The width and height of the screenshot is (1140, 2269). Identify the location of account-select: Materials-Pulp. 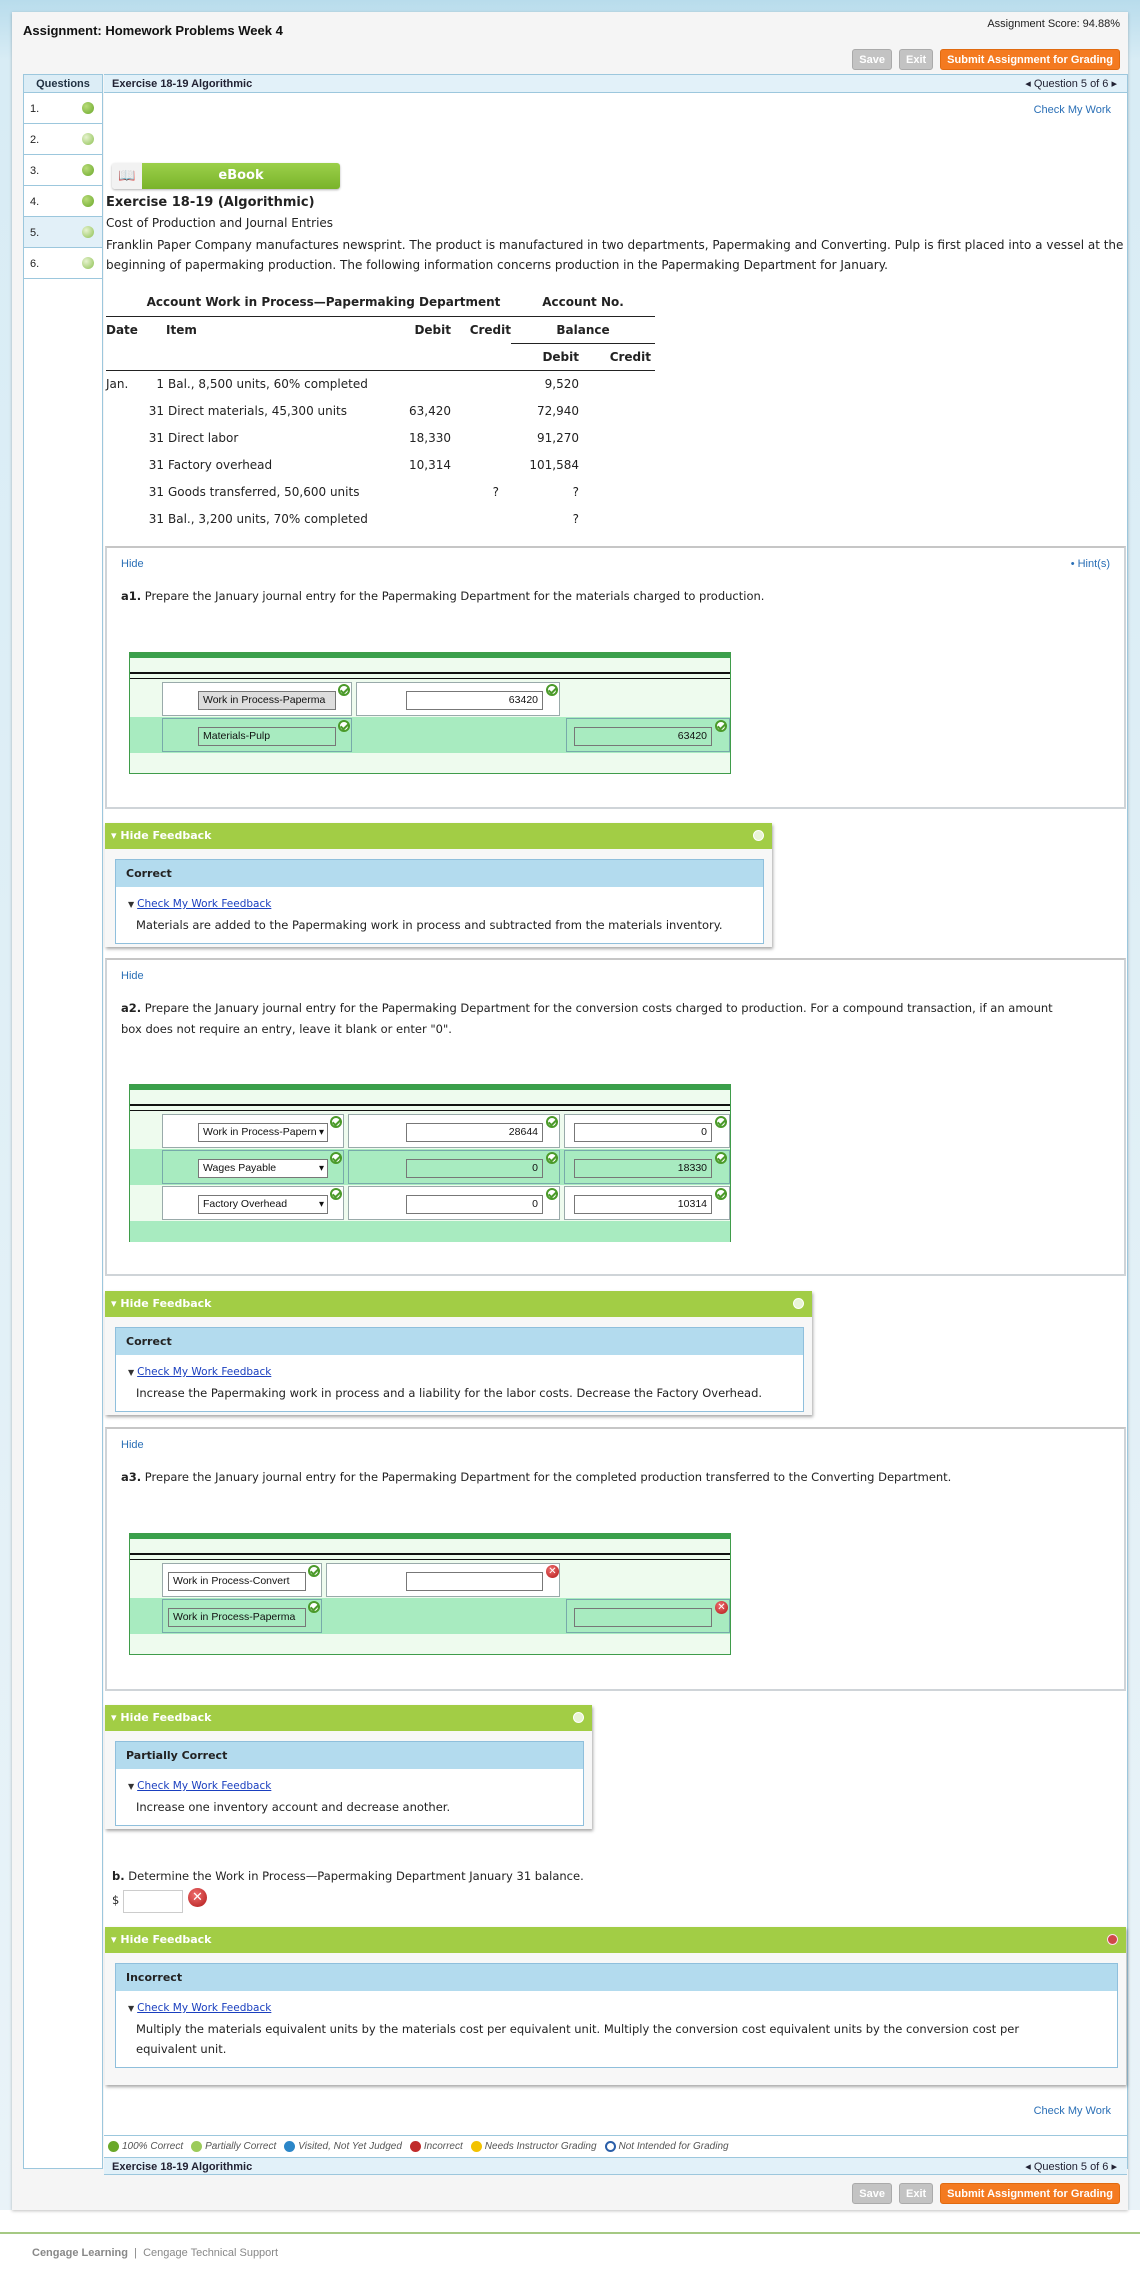
(267, 736).